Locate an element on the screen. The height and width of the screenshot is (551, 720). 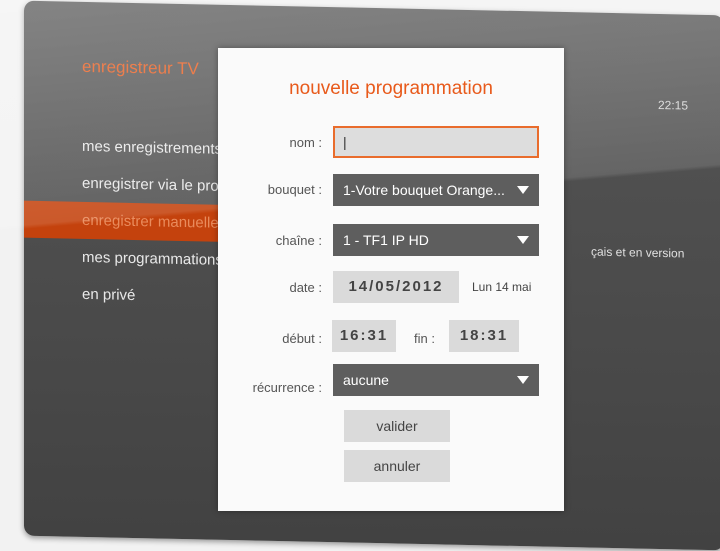
channel-select: 1 - TF1 IP HD is located at coordinates (436, 240).